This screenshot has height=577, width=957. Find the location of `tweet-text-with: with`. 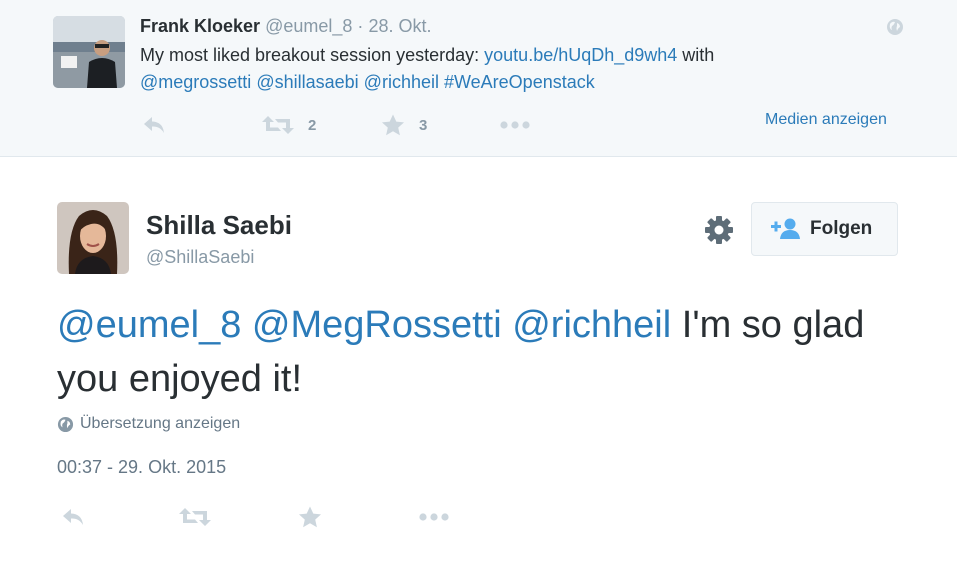

tweet-text-with: with is located at coordinates (696, 55).